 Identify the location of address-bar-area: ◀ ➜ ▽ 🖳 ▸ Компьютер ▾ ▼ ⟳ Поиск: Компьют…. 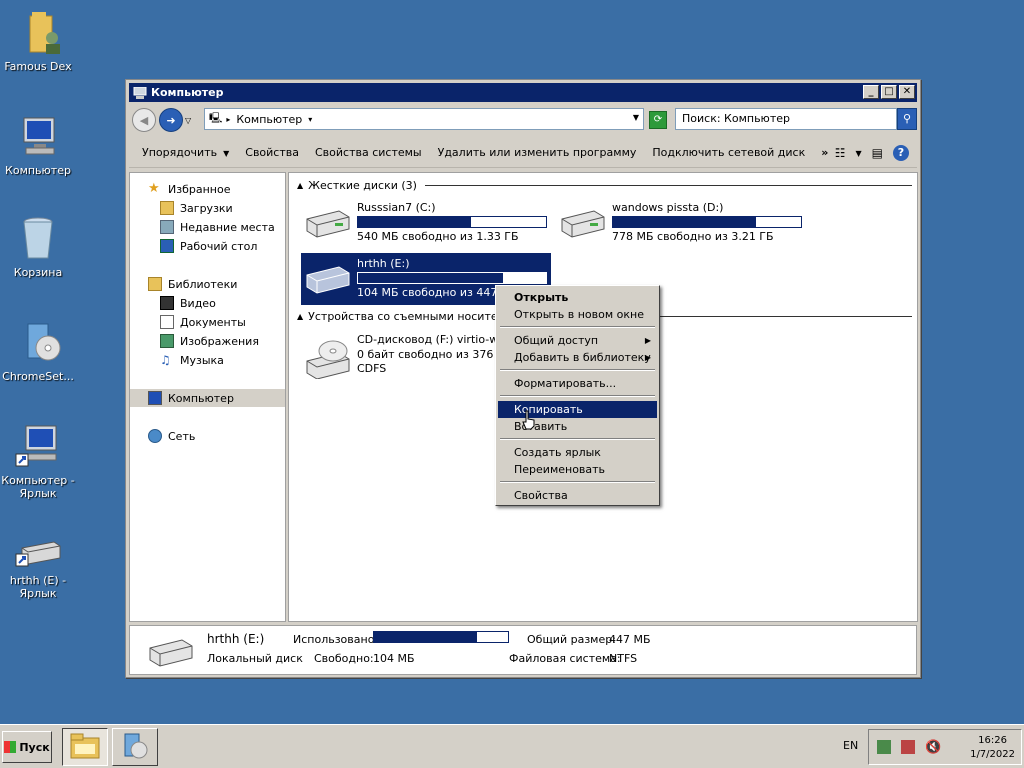
(523, 120).